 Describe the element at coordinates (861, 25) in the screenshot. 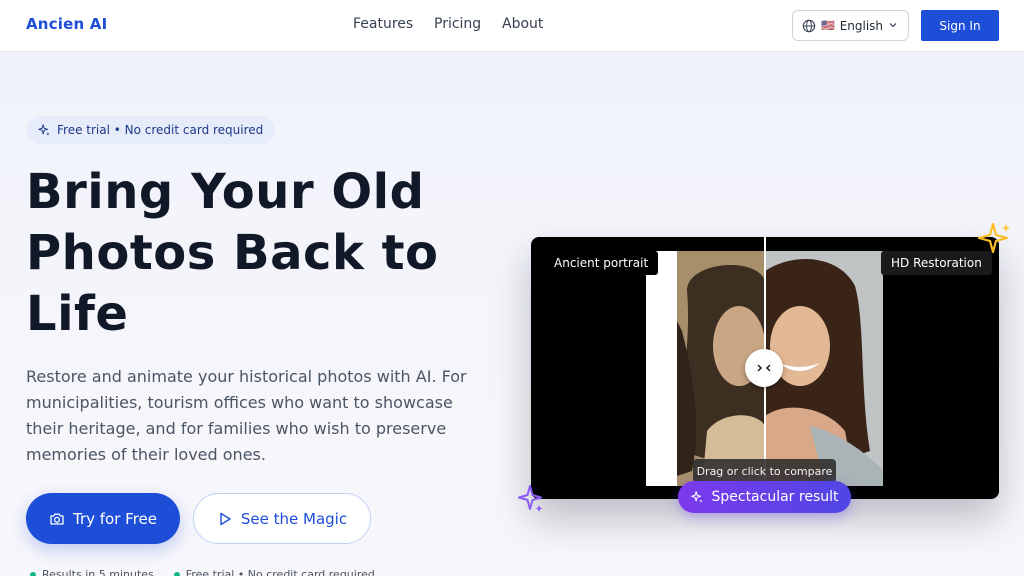

I see `language-label: English` at that location.